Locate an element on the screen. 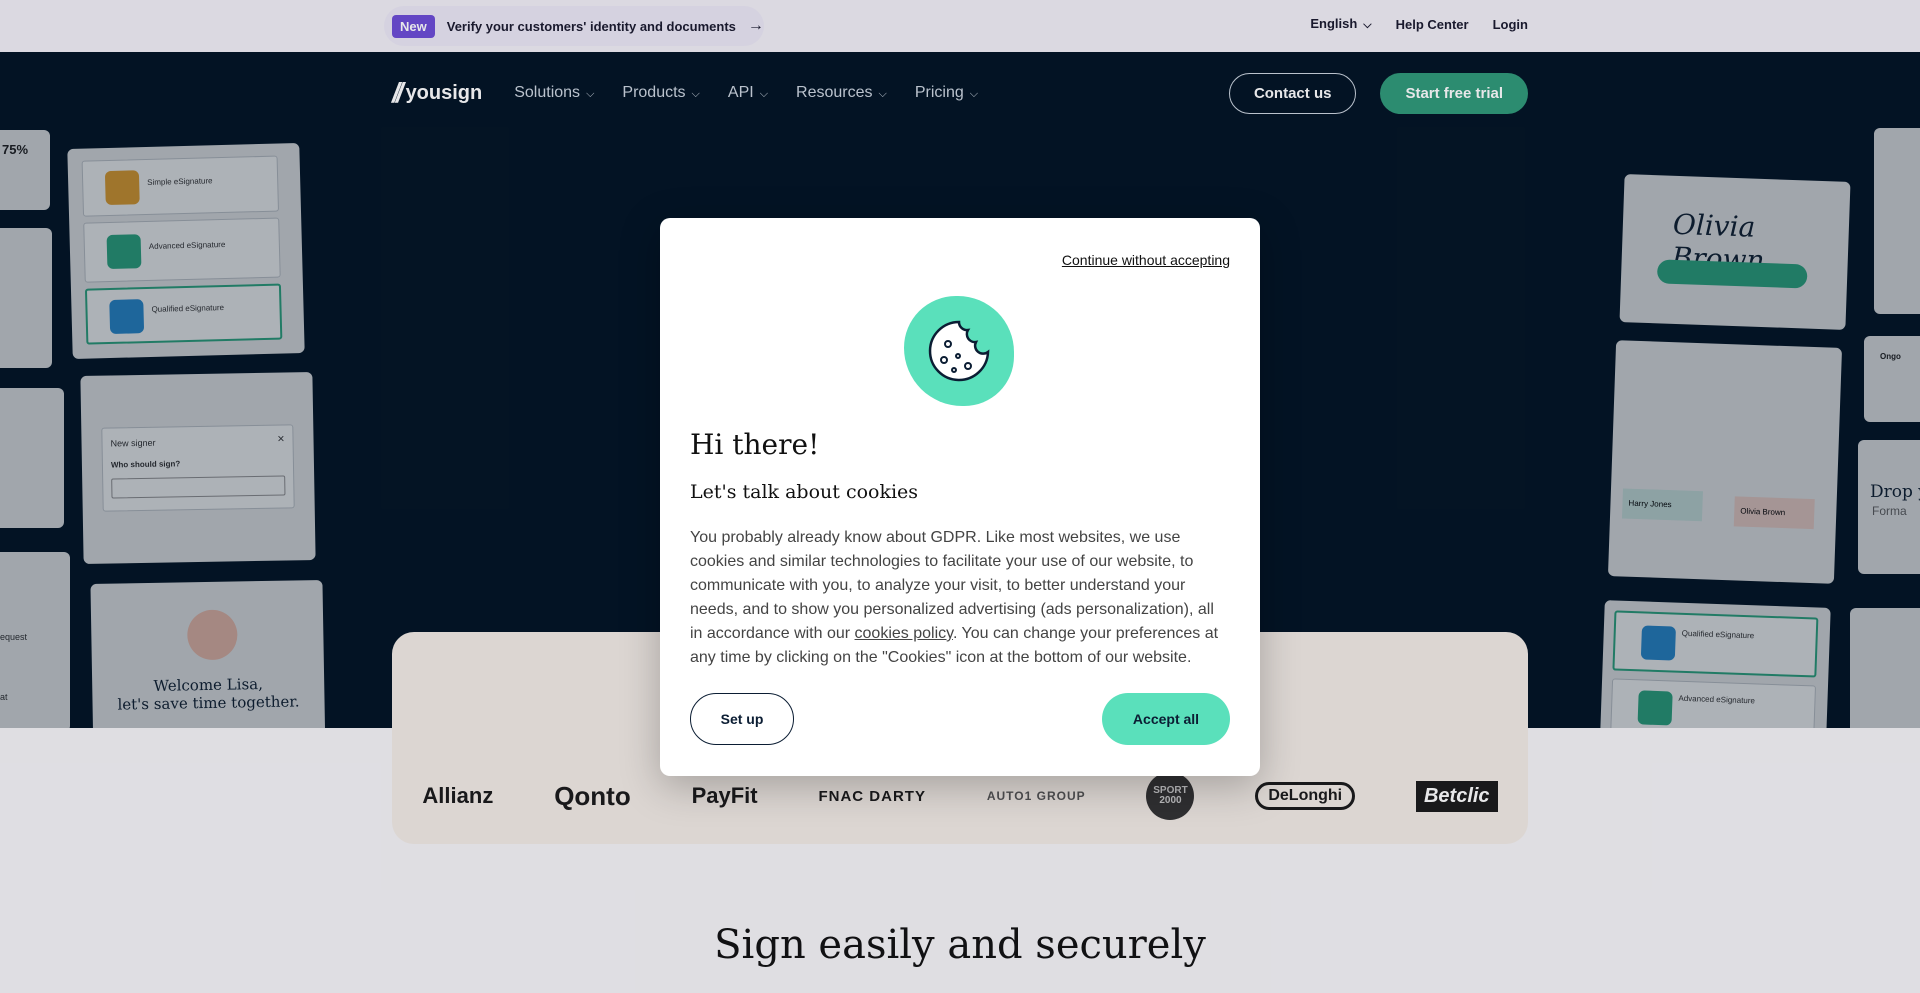 The image size is (1920, 993). set-up-button: Set up is located at coordinates (742, 719).